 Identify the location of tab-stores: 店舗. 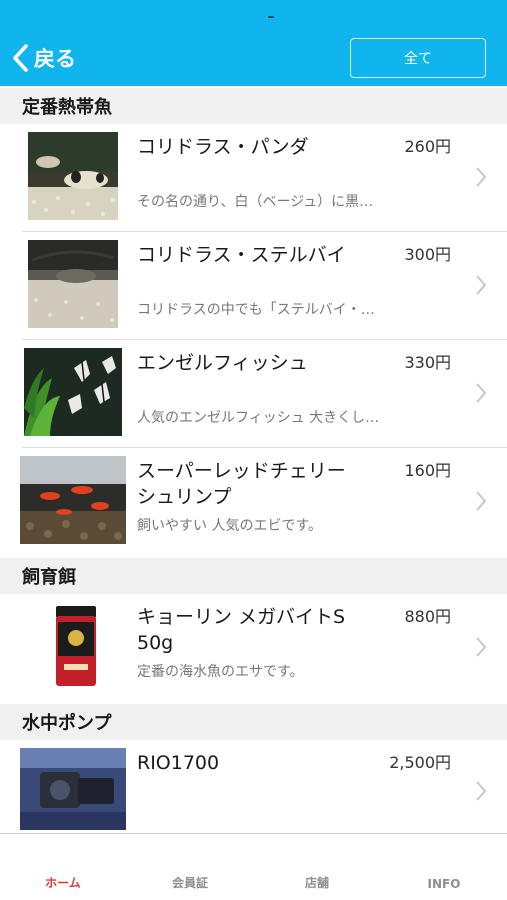
(317, 867).